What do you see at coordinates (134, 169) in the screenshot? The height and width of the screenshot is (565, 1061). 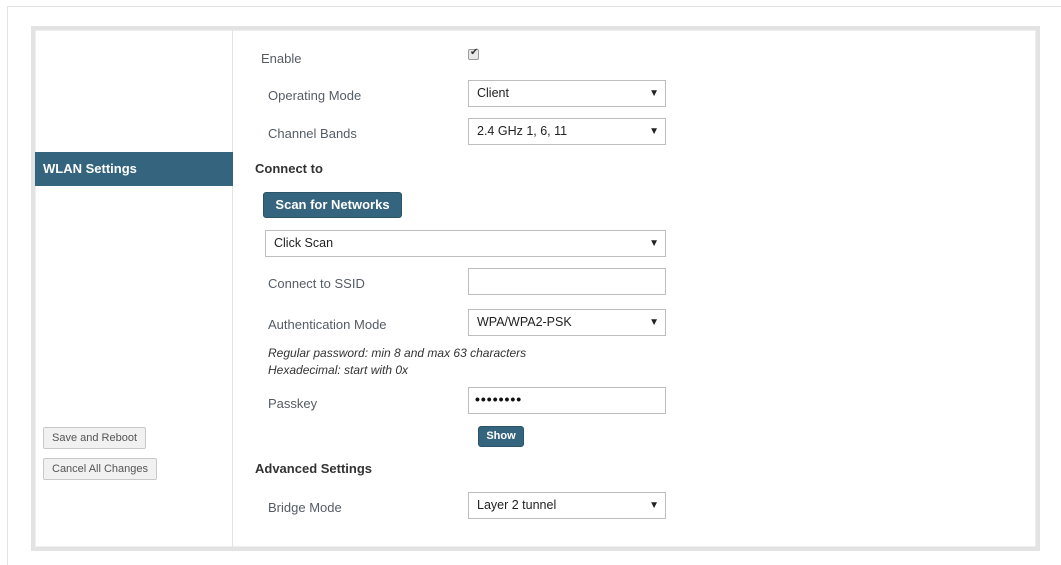 I see `sidebar-item-wlan-settings: WLAN Settings` at bounding box center [134, 169].